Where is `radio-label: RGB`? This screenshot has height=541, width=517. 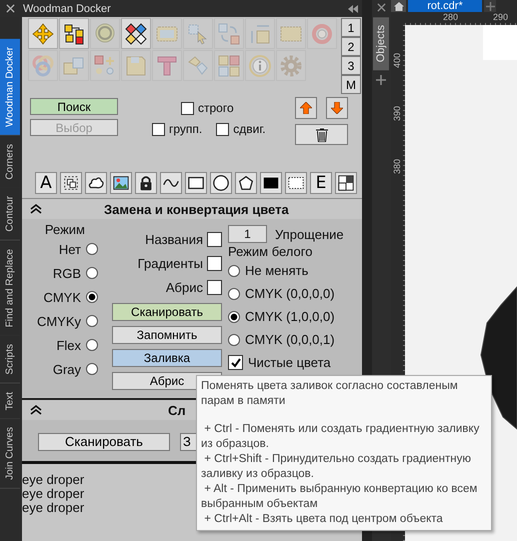 radio-label: RGB is located at coordinates (66, 273).